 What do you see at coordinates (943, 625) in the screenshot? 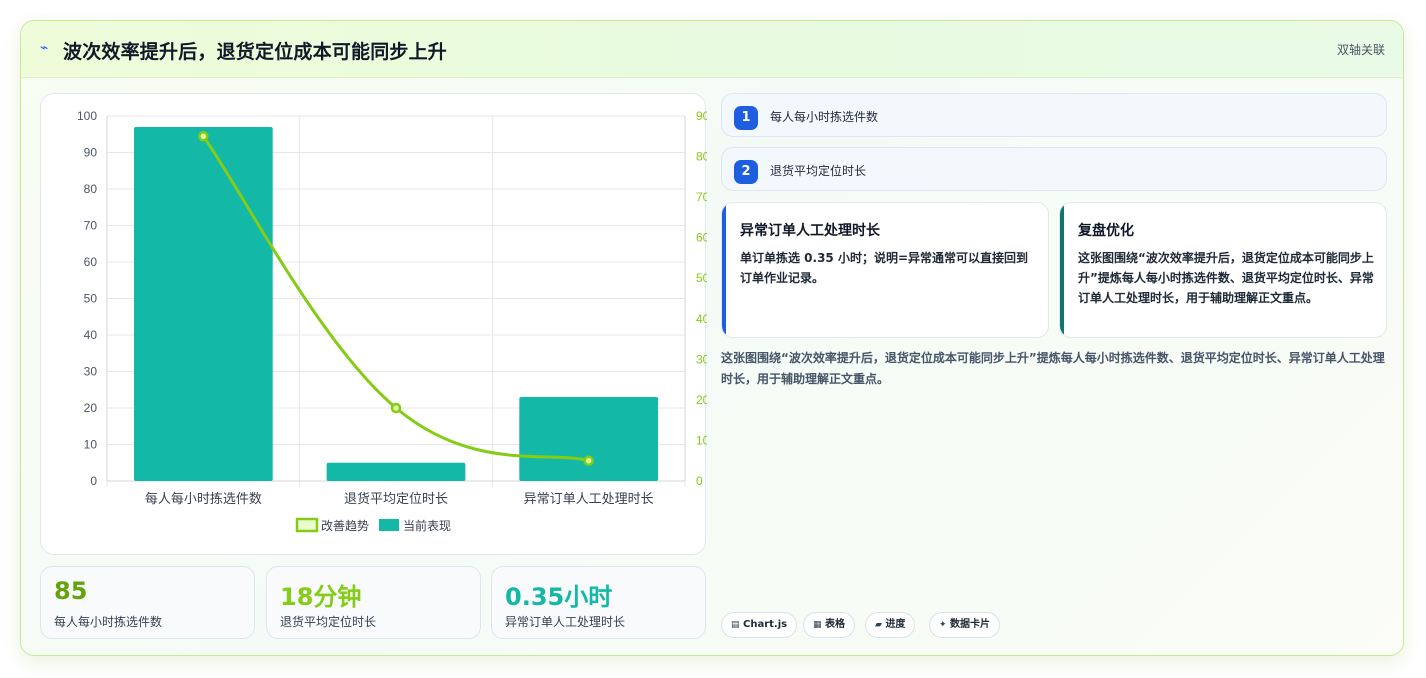
I see `sparkle-icon: ✦` at bounding box center [943, 625].